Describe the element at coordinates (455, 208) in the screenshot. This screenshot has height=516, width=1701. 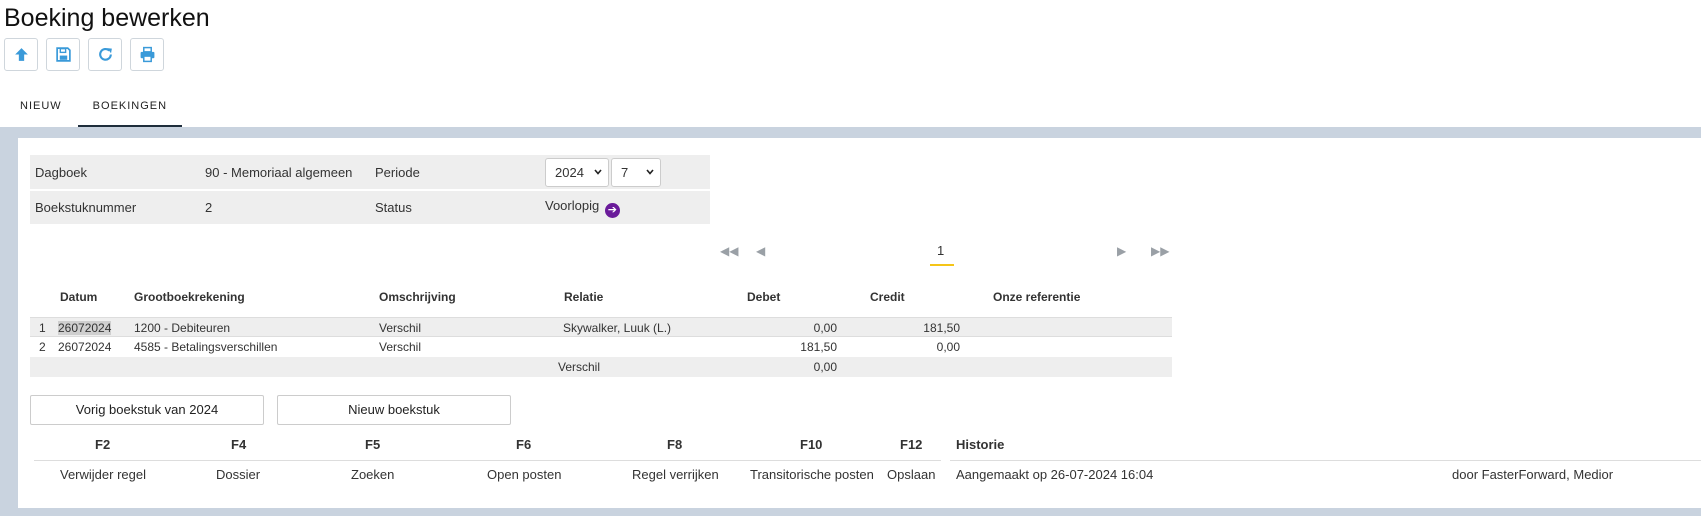
I see `status-label: Status` at that location.